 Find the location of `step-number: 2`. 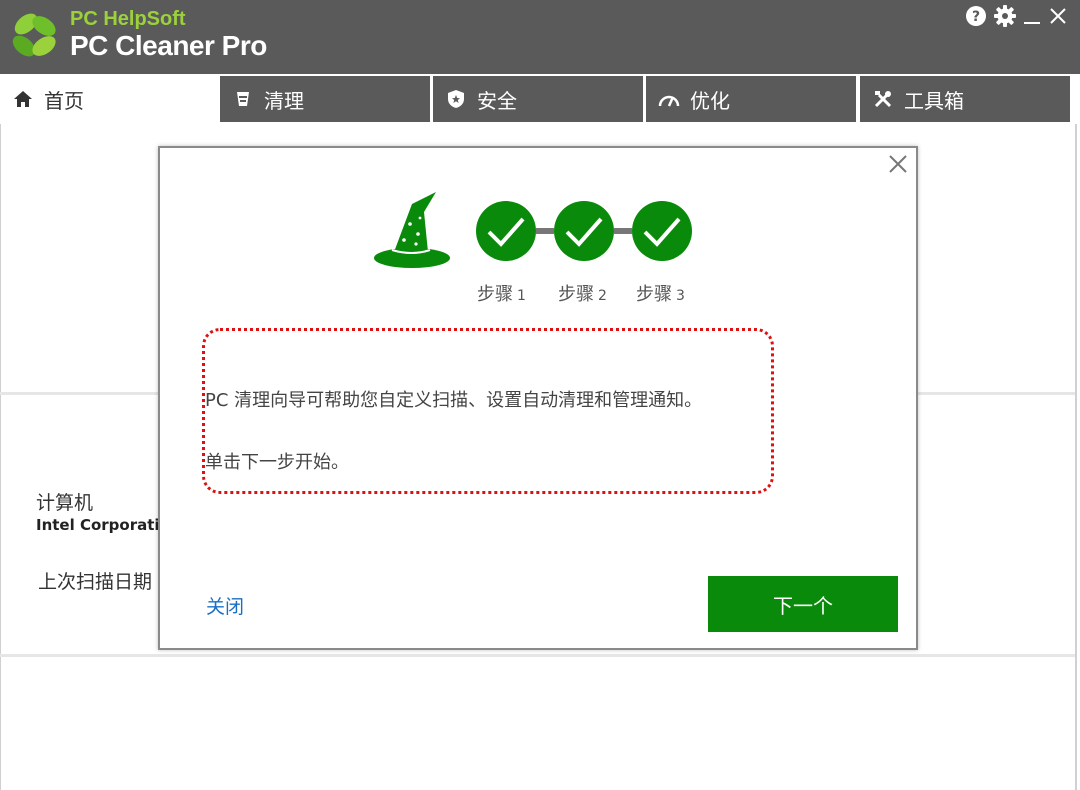

step-number: 2 is located at coordinates (602, 296).